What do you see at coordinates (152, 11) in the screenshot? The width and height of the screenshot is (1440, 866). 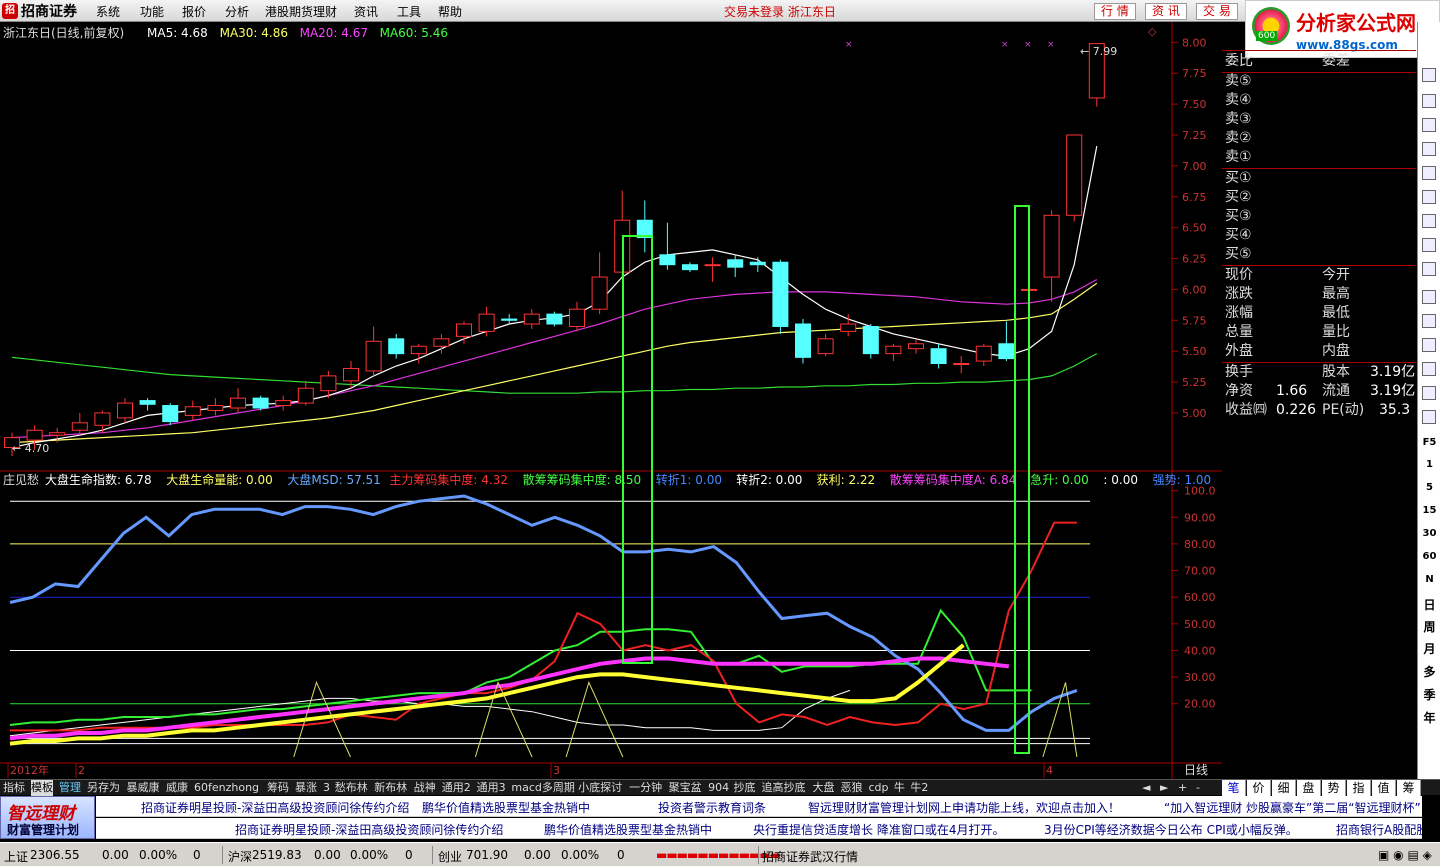 I see `menu-function: 功能` at bounding box center [152, 11].